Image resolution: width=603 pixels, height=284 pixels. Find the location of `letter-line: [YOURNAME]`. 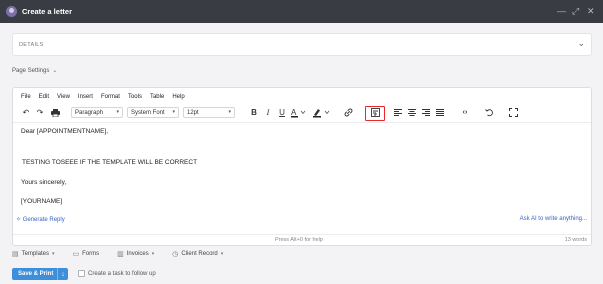

letter-line: [YOURNAME] is located at coordinates (42, 201).